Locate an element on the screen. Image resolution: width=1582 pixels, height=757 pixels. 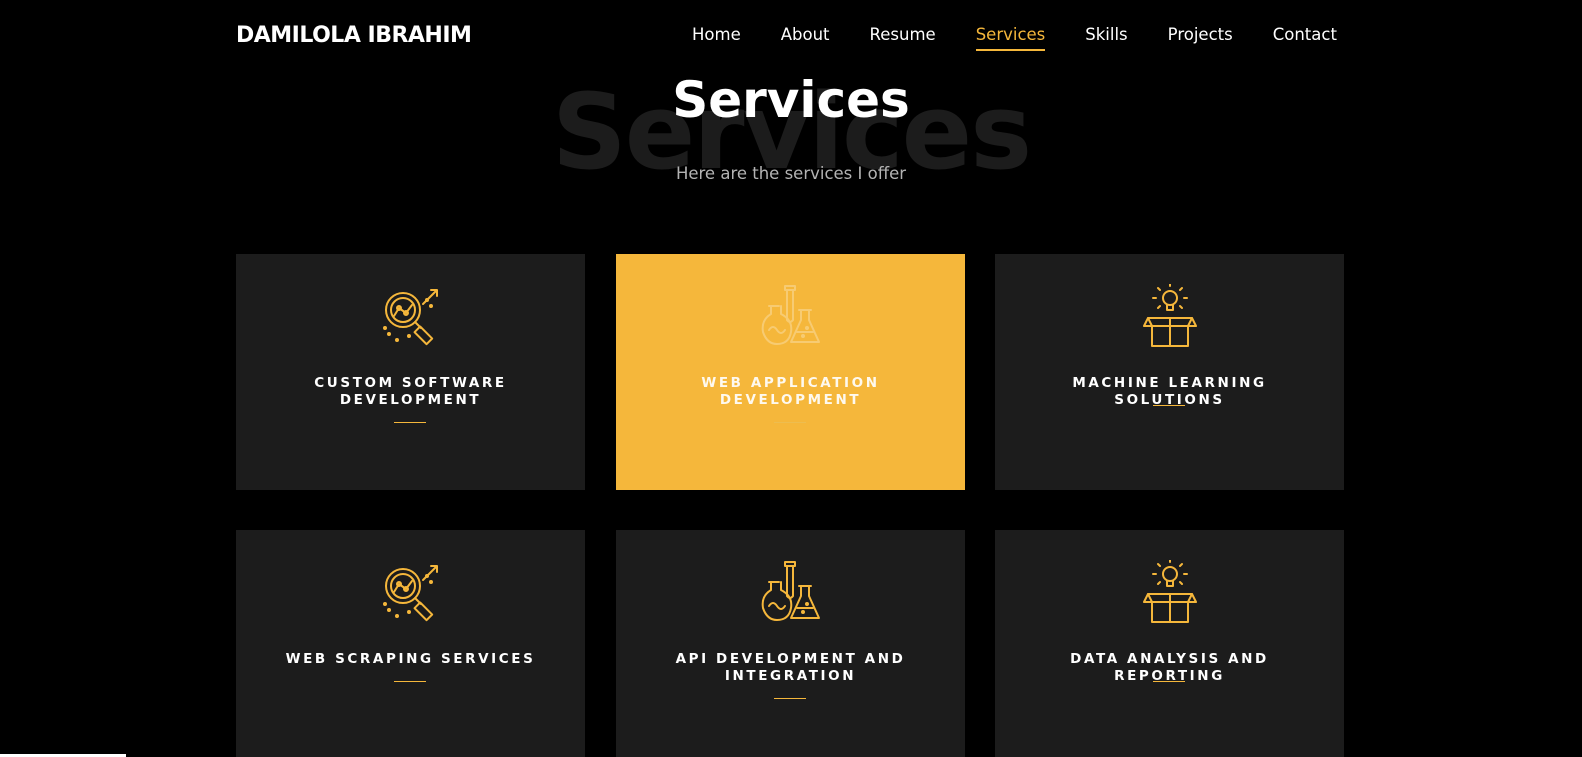
service-title: Data Analysis and Reporting is located at coordinates (1169, 667).